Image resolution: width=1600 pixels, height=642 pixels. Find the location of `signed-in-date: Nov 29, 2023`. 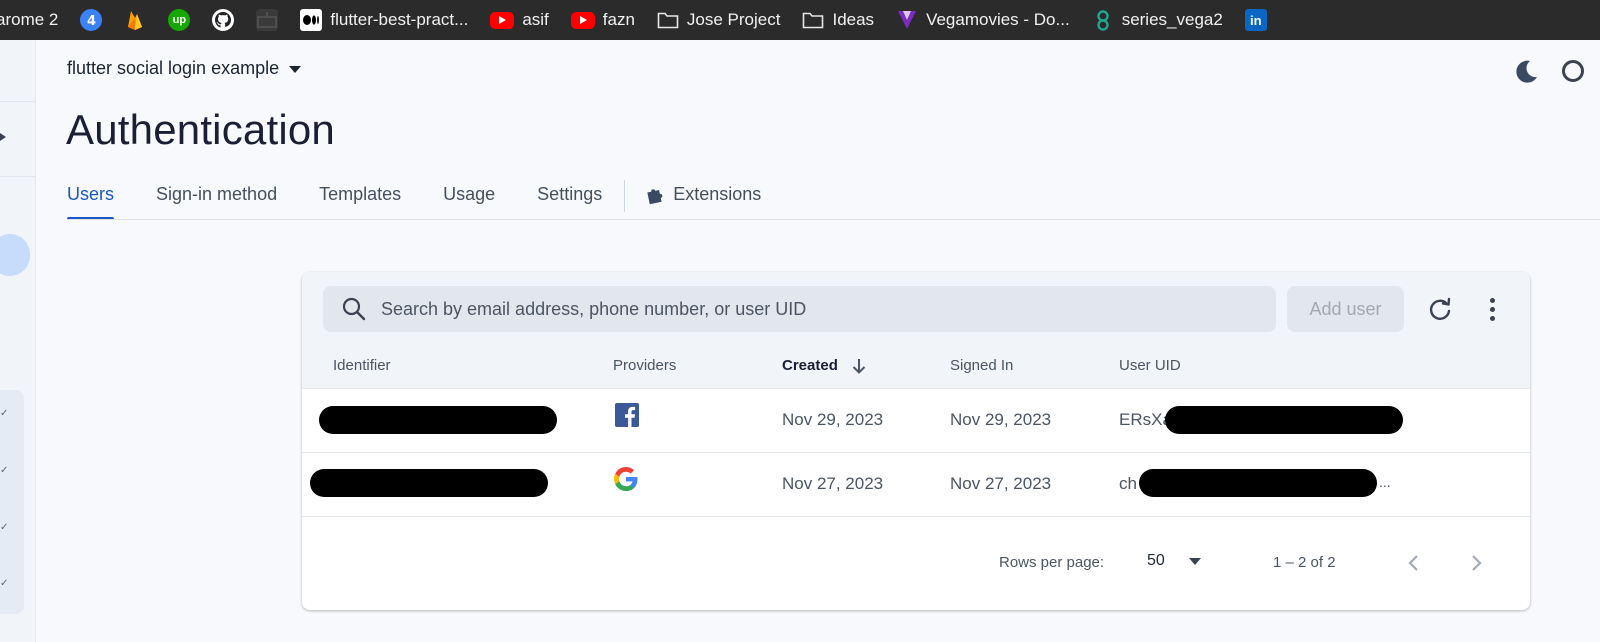

signed-in-date: Nov 29, 2023 is located at coordinates (1001, 419).